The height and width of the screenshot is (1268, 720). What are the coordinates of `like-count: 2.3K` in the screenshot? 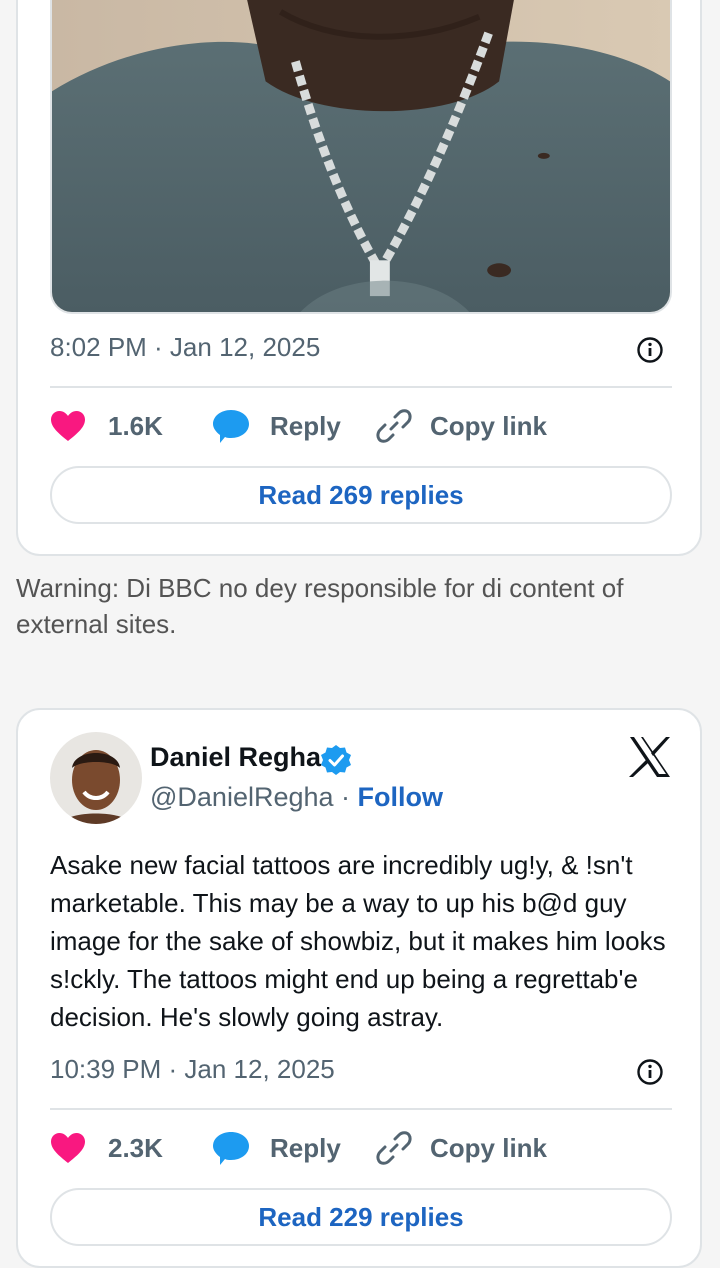 It's located at (135, 1147).